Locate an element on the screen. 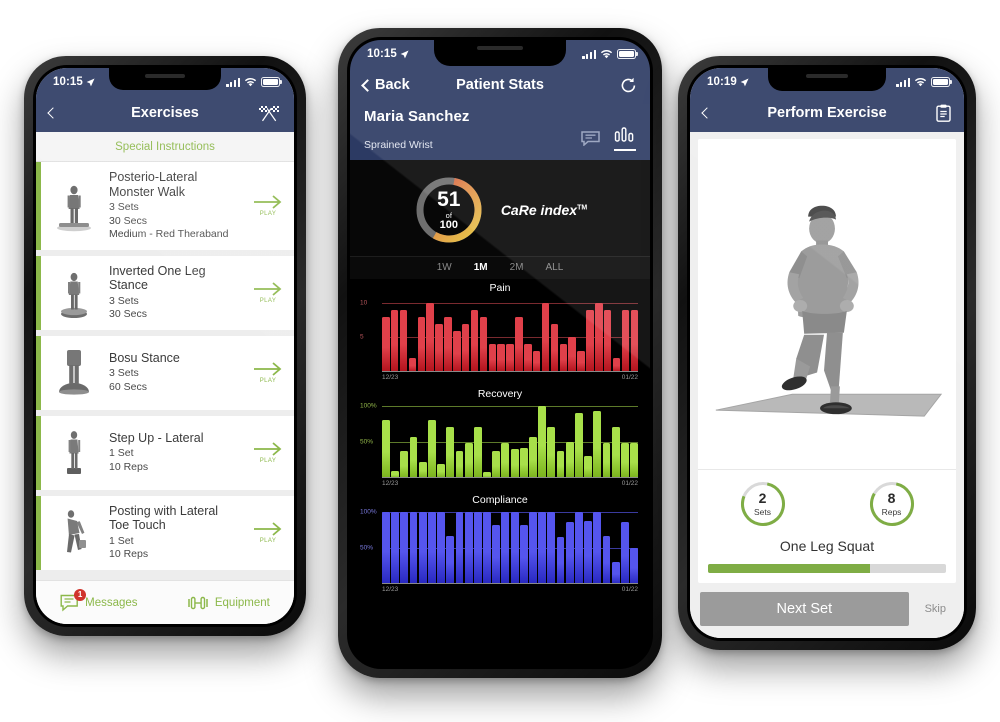  next-set-button: Next Set is located at coordinates (804, 609).